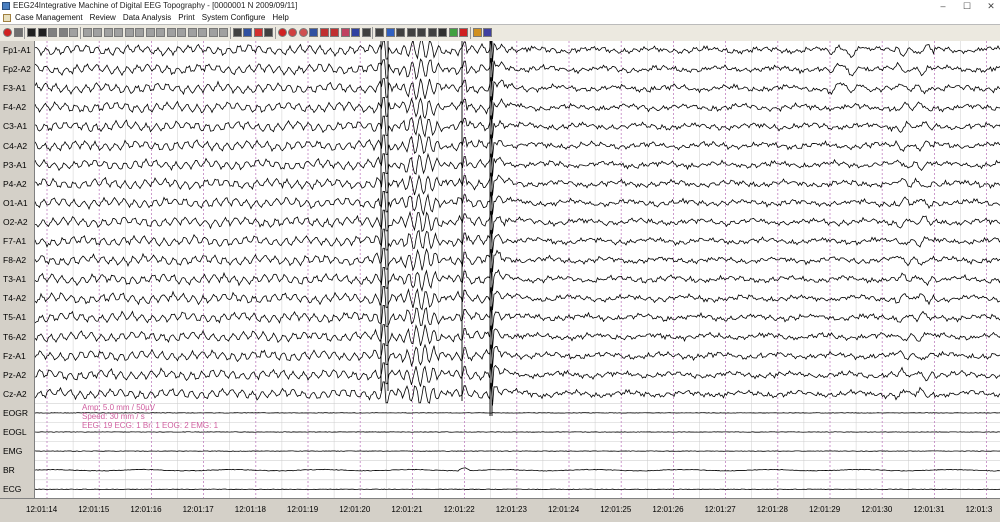 Image resolution: width=1000 pixels, height=522 pixels. What do you see at coordinates (146, 509) in the screenshot?
I see `time-label: 12:01:16` at bounding box center [146, 509].